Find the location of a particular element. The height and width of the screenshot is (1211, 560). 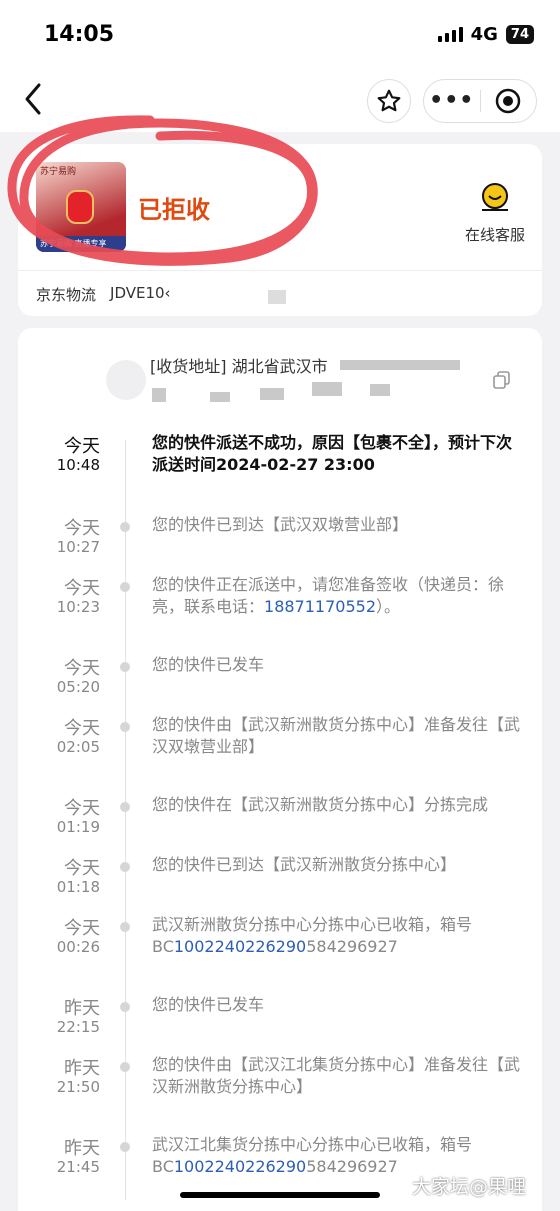

event-time: 10:23 is located at coordinates (78, 607).